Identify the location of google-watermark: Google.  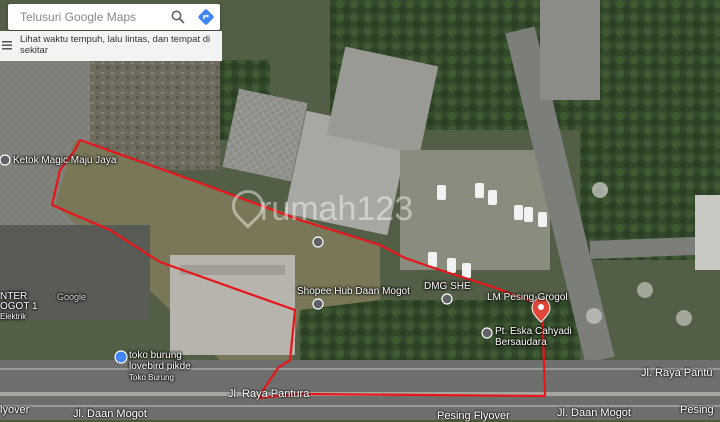
(72, 297).